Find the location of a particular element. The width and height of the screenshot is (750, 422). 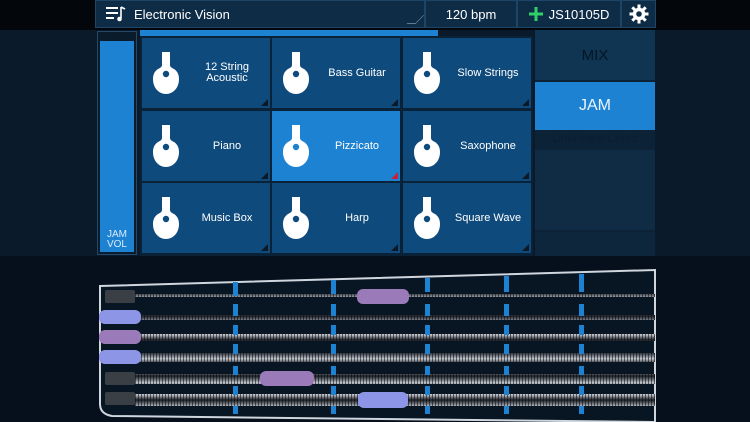

instrument-tile-music-box: Music Box is located at coordinates (206, 218).